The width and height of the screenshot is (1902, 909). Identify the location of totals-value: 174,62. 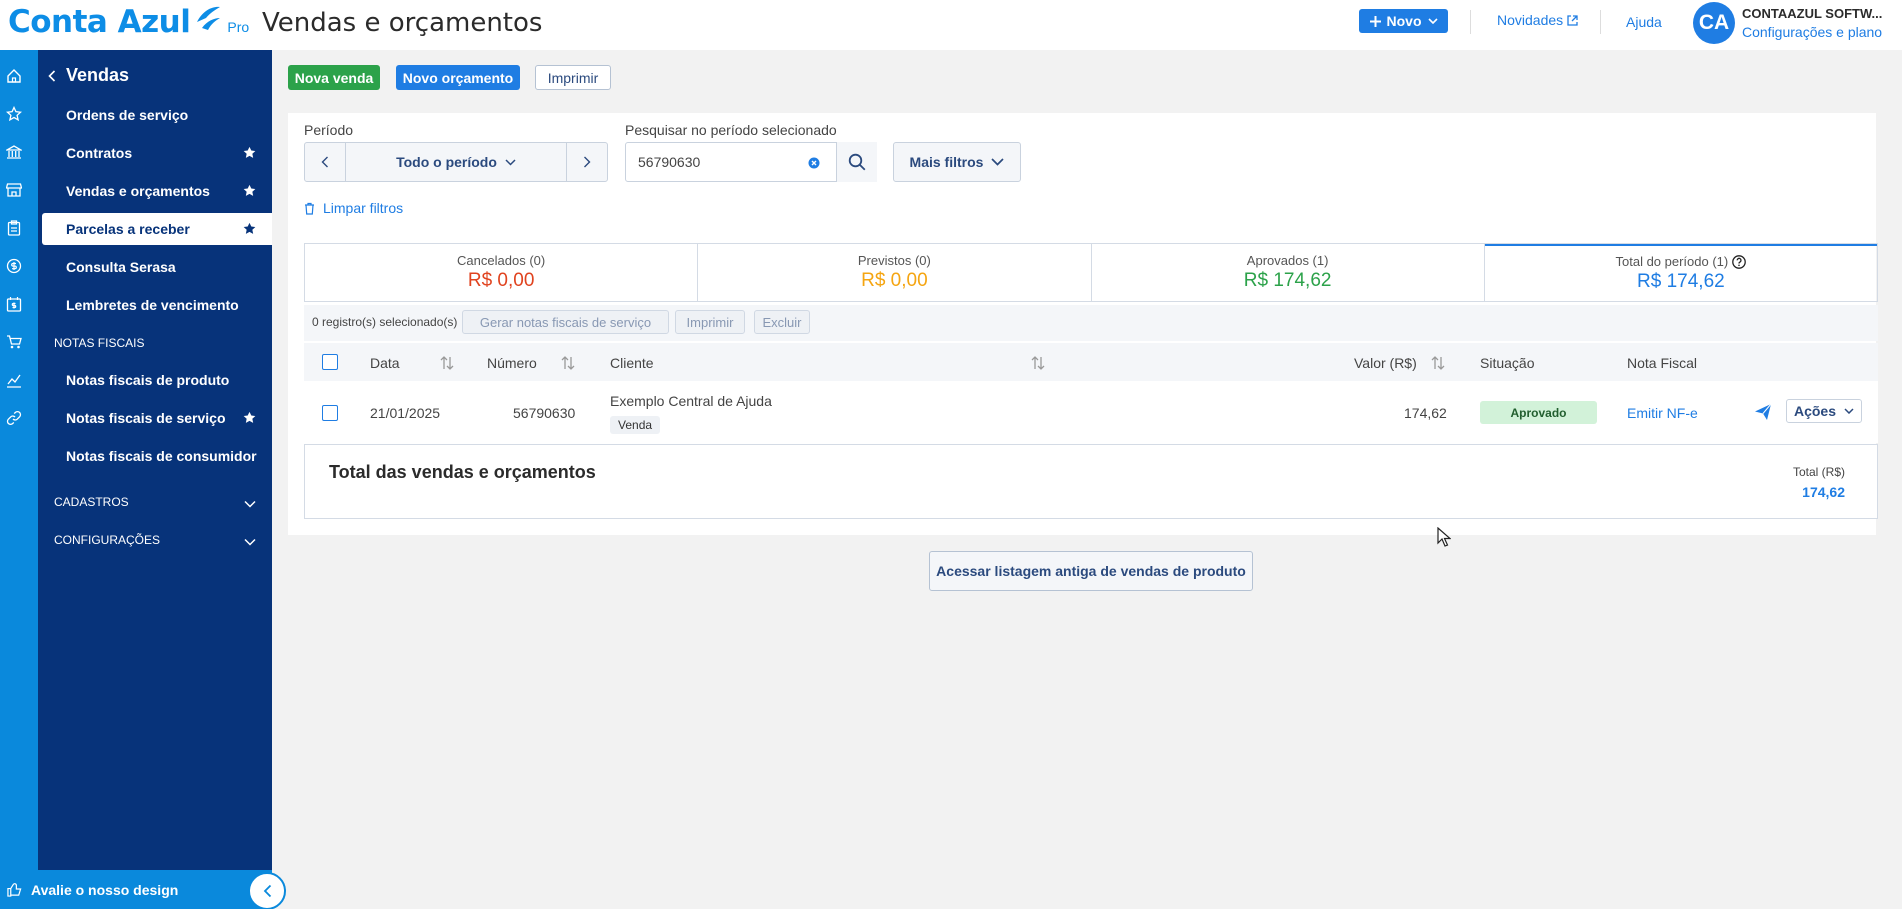
(1823, 492).